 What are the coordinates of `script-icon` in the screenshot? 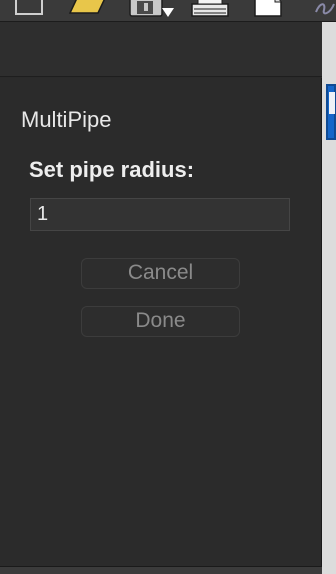 It's located at (324, 11).